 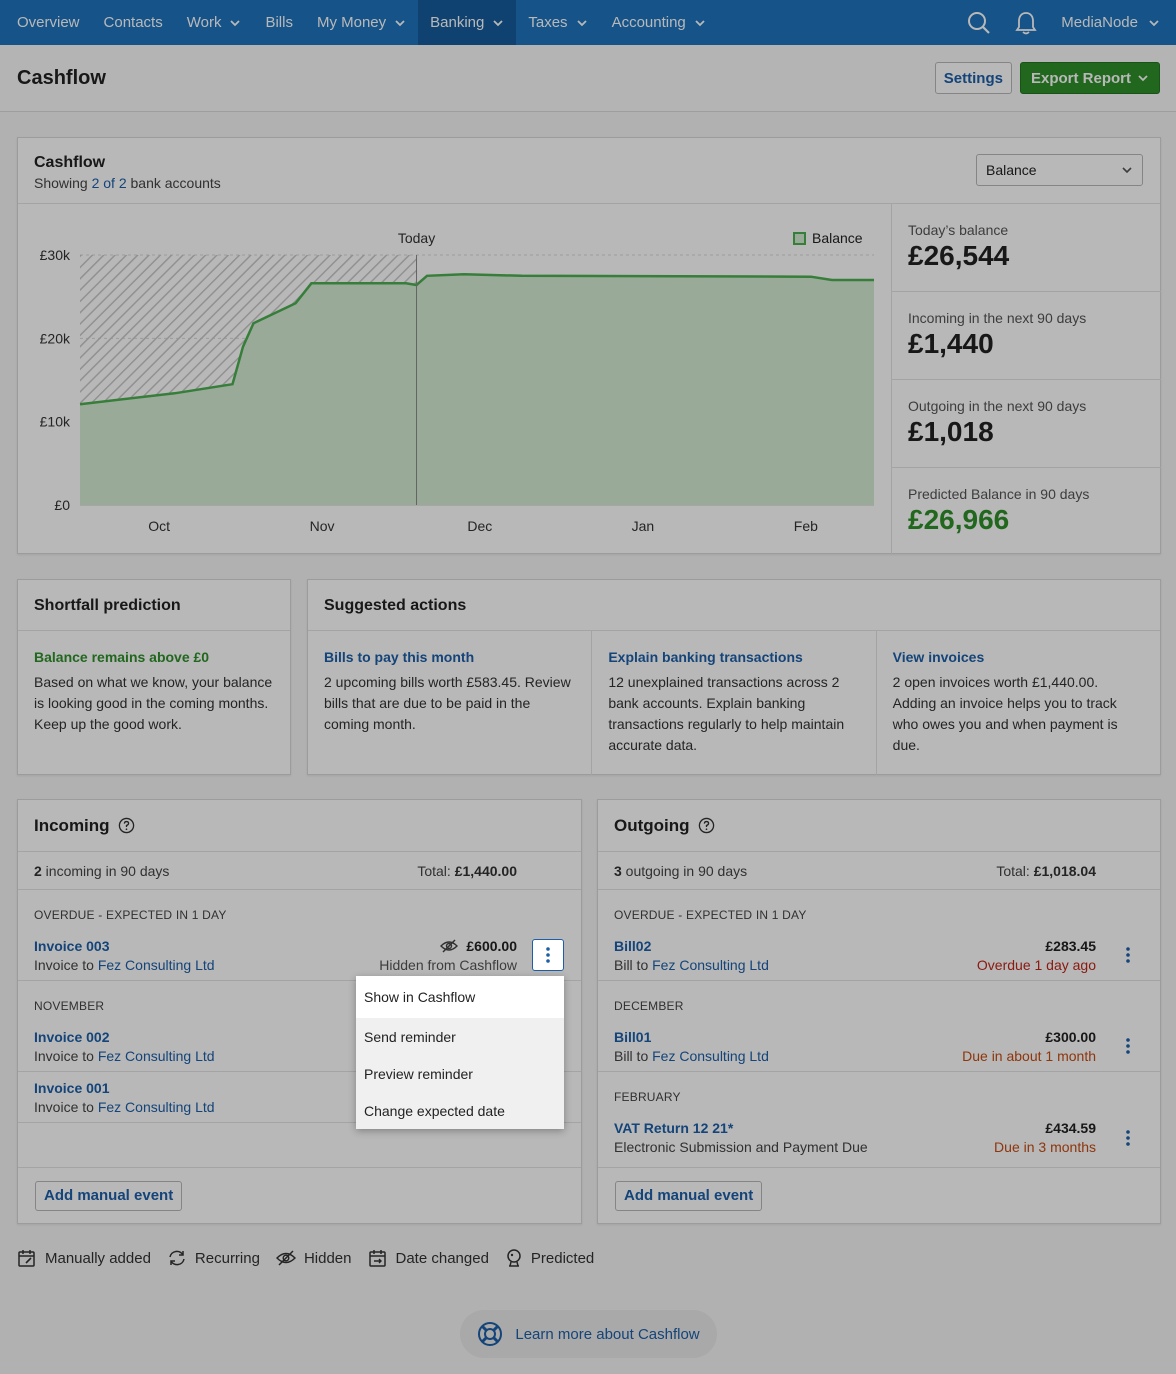 What do you see at coordinates (130, 915) in the screenshot?
I see `group-label: OVERDUE - EXPECTED IN 1 DAY` at bounding box center [130, 915].